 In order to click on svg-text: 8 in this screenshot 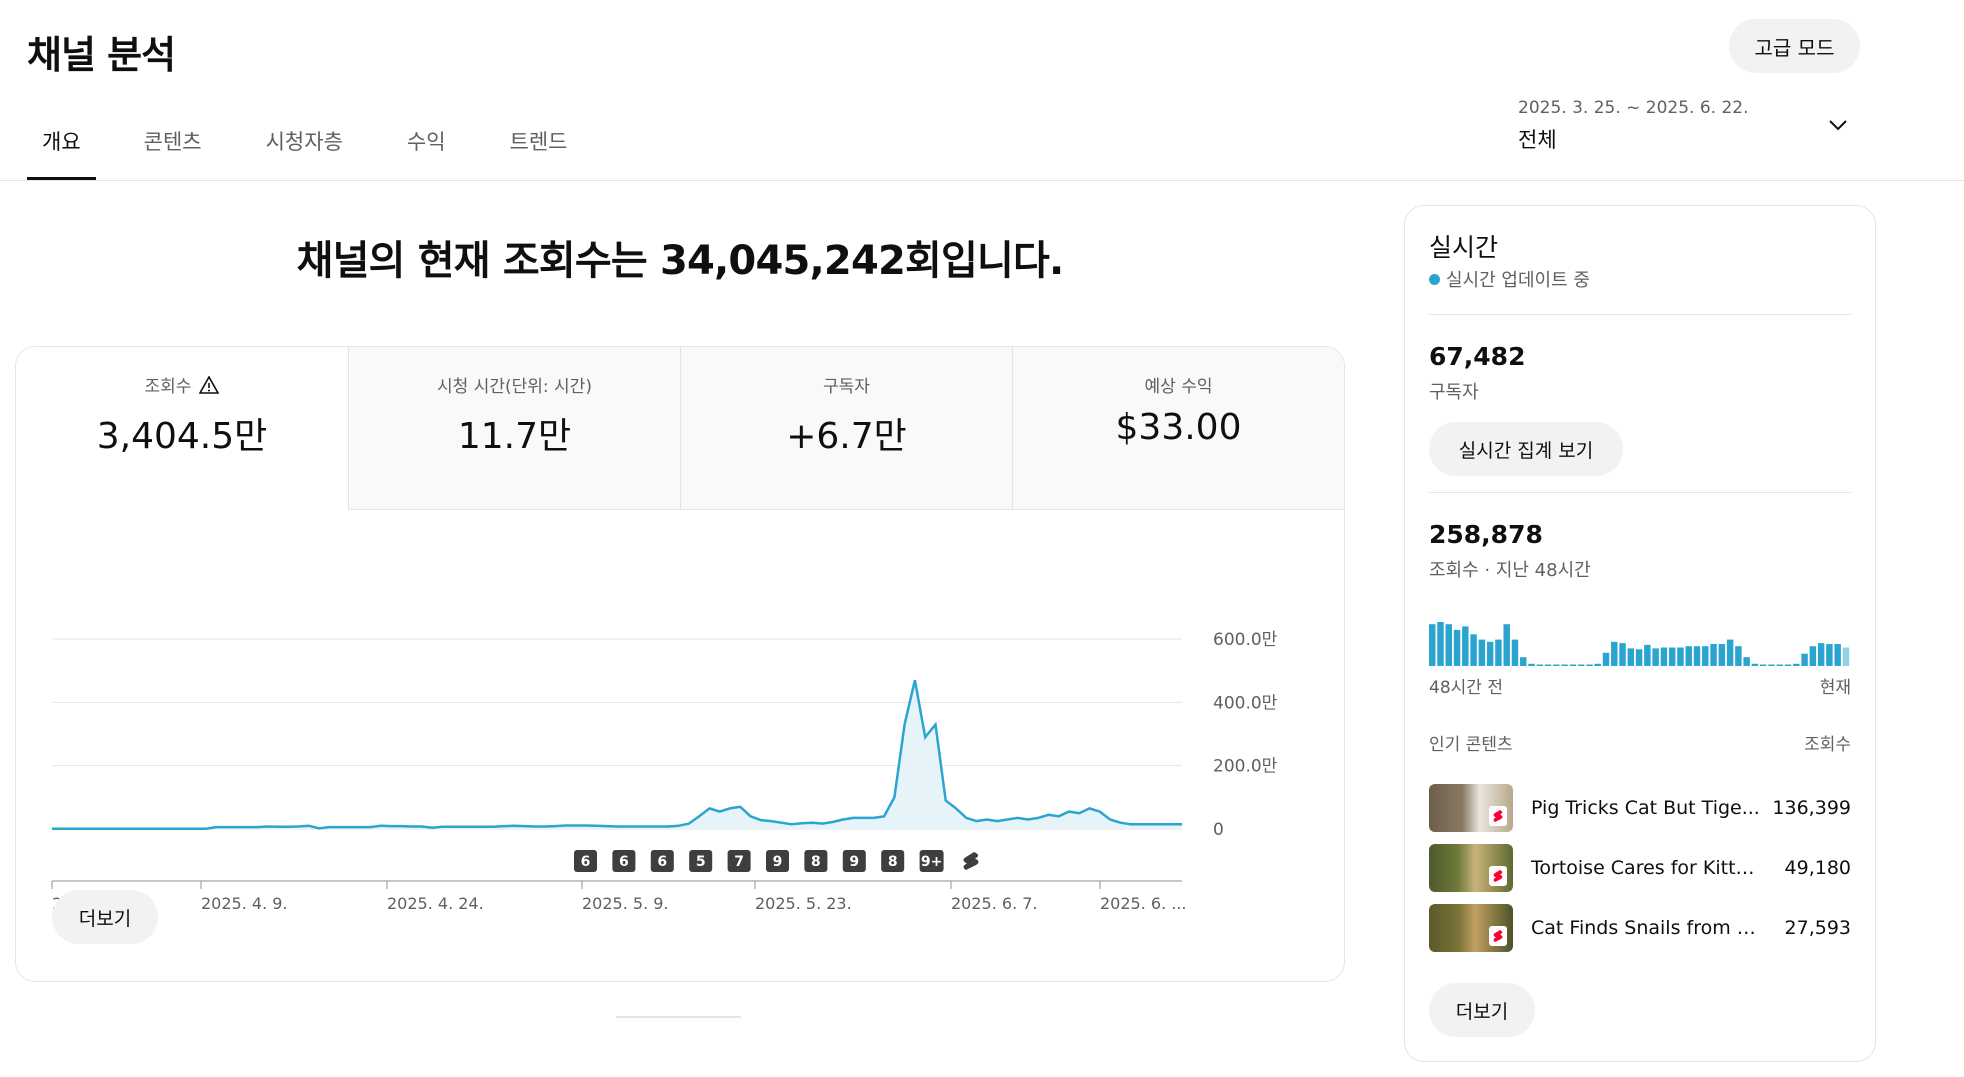, I will do `click(816, 862)`.